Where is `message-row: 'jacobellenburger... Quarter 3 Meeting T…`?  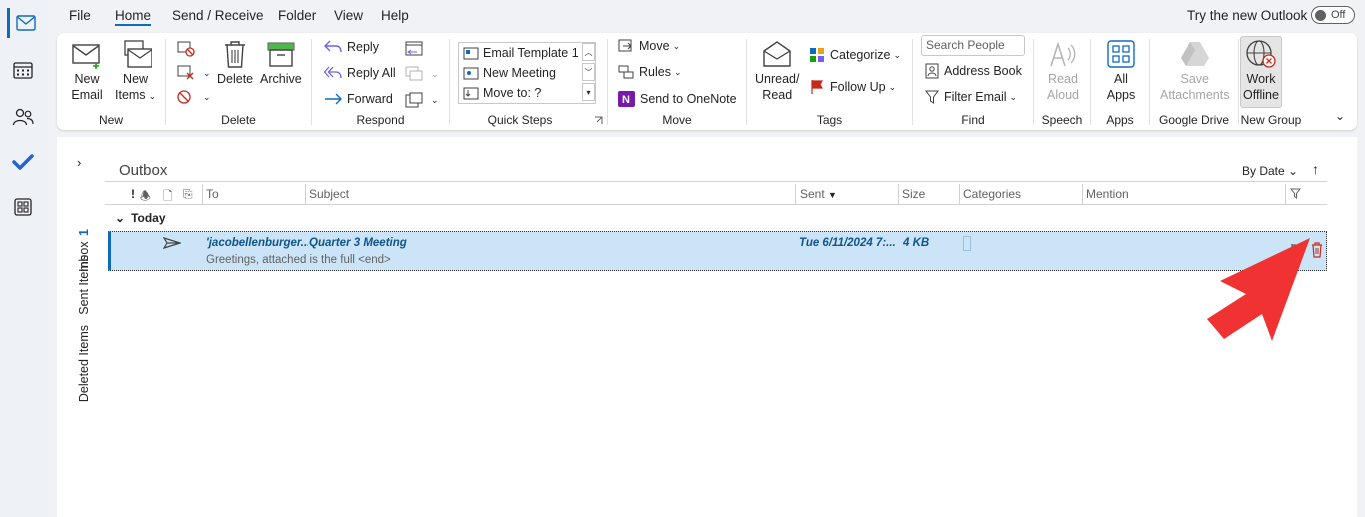
message-row: 'jacobellenburger... Quarter 3 Meeting T… is located at coordinates (717, 251).